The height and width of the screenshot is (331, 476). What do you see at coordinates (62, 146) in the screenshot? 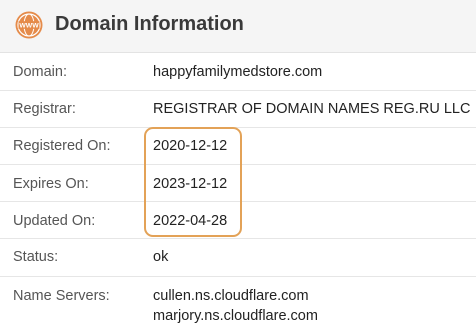
I see `row-label: Registered On:` at bounding box center [62, 146].